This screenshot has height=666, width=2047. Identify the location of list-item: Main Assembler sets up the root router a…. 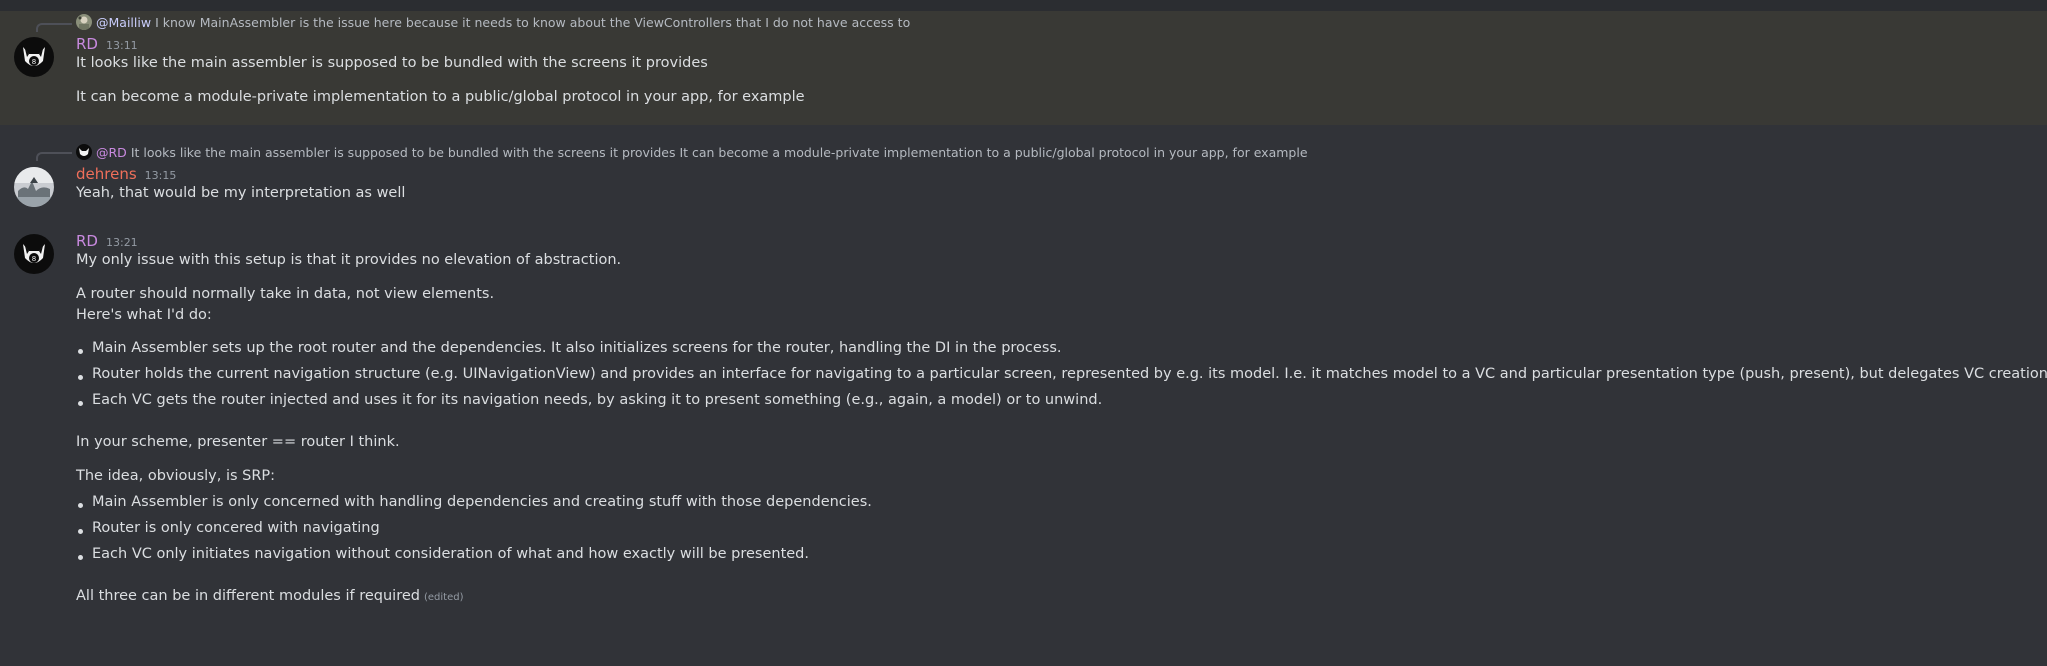
(569, 348).